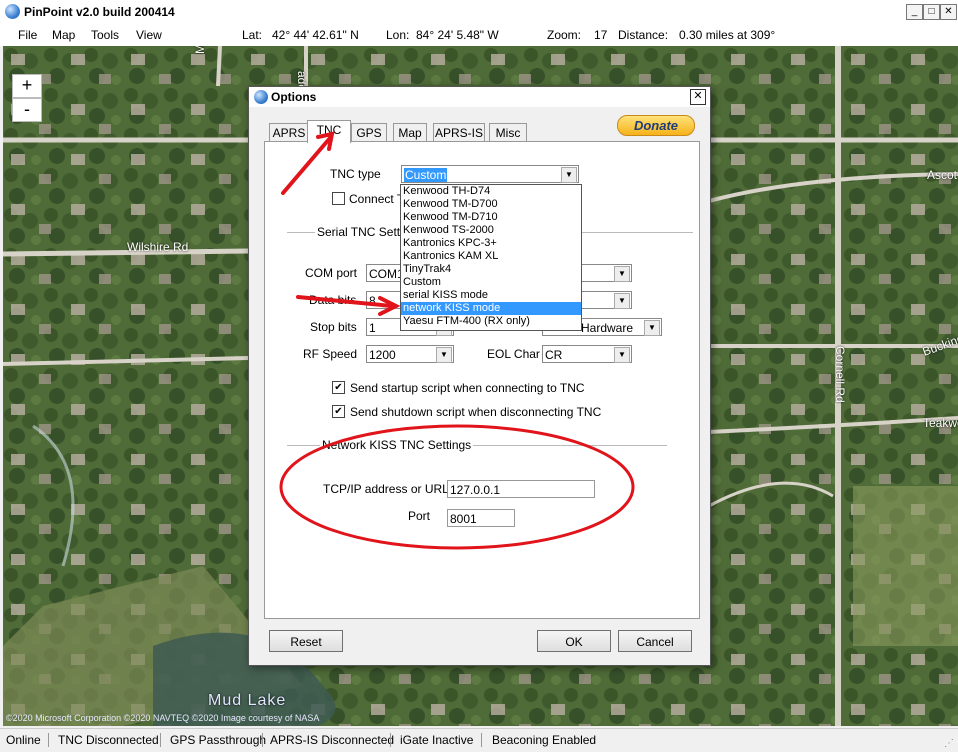 This screenshot has width=958, height=752. I want to click on map-label-ascot: Ascot, so click(942, 175).